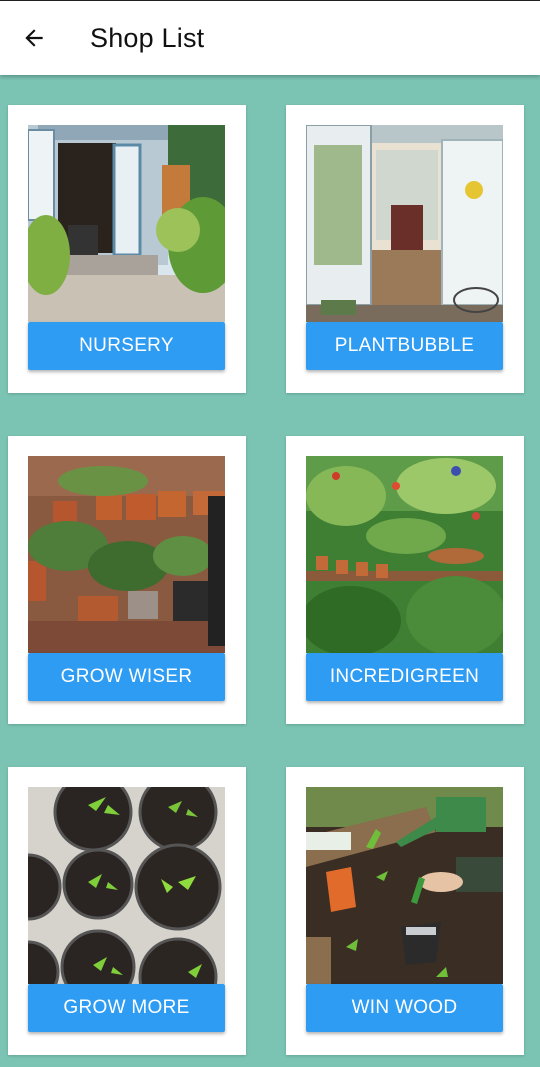 The height and width of the screenshot is (1067, 540). What do you see at coordinates (404, 223) in the screenshot?
I see `shop-image-plantbubble` at bounding box center [404, 223].